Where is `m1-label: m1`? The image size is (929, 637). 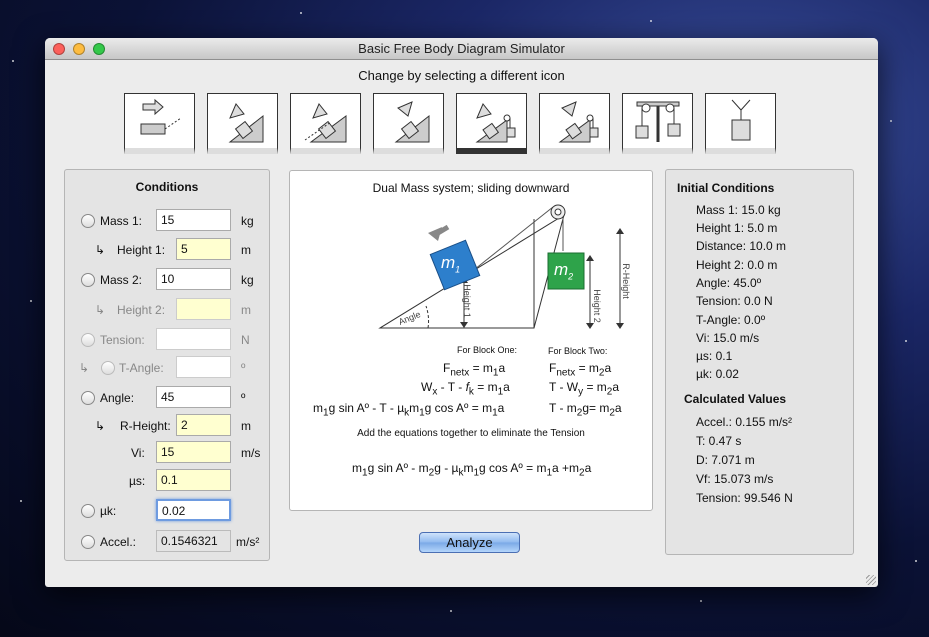
m1-label: m1 is located at coordinates (451, 264).